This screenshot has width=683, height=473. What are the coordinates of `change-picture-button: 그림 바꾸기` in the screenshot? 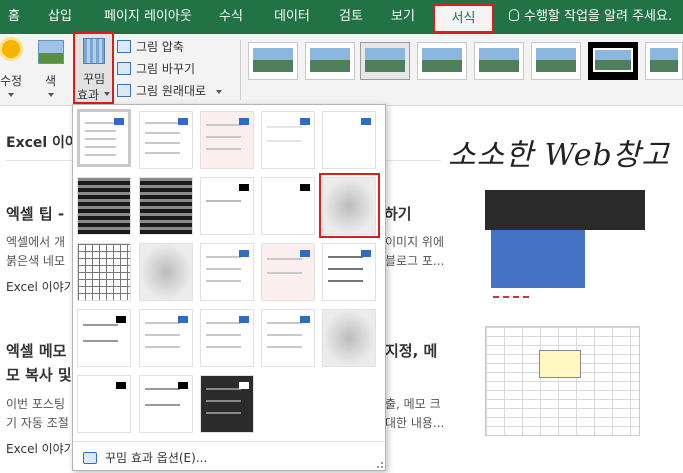 It's located at (156, 68).